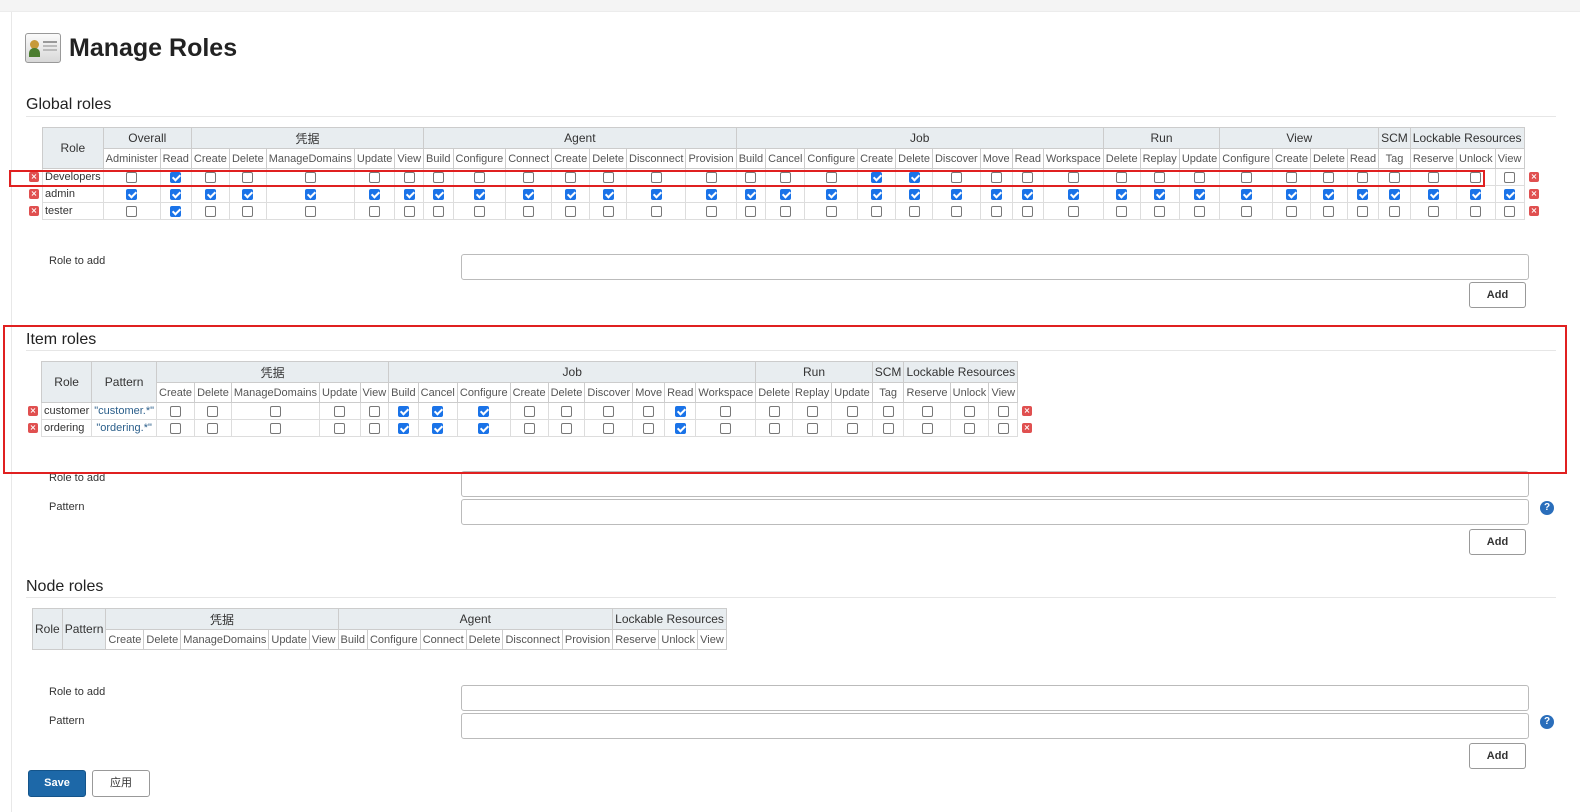 This screenshot has height=812, width=1580. Describe the element at coordinates (121, 783) in the screenshot. I see `apply-button: 应用` at that location.